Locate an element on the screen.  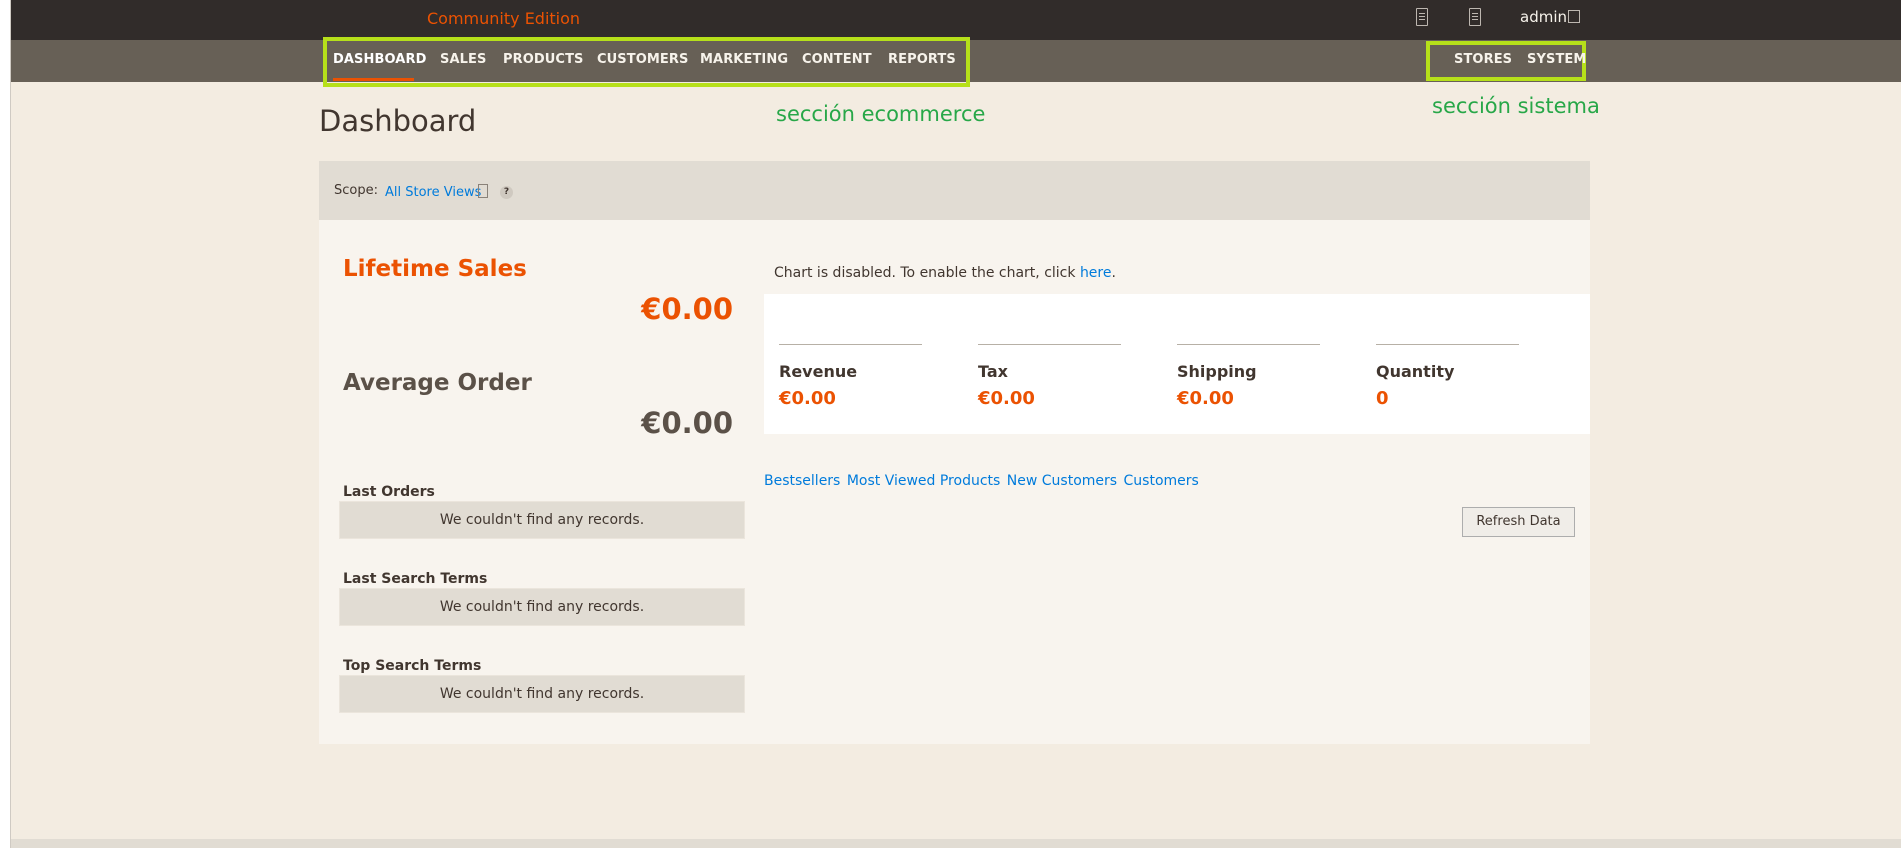
lifetime-sales-value: €0.00 is located at coordinates (687, 309).